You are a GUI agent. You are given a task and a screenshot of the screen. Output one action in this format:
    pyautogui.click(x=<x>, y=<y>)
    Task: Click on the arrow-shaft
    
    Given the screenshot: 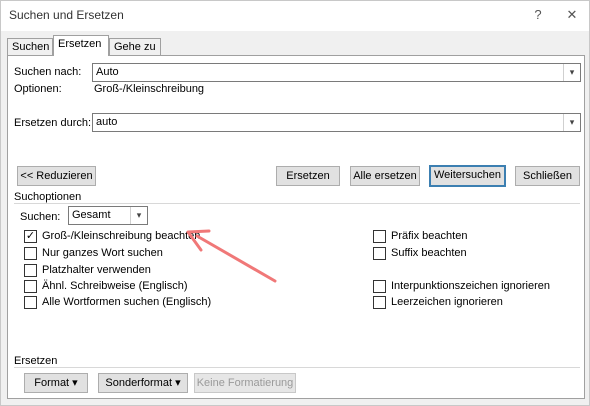 What is the action you would take?
    pyautogui.click(x=236, y=258)
    